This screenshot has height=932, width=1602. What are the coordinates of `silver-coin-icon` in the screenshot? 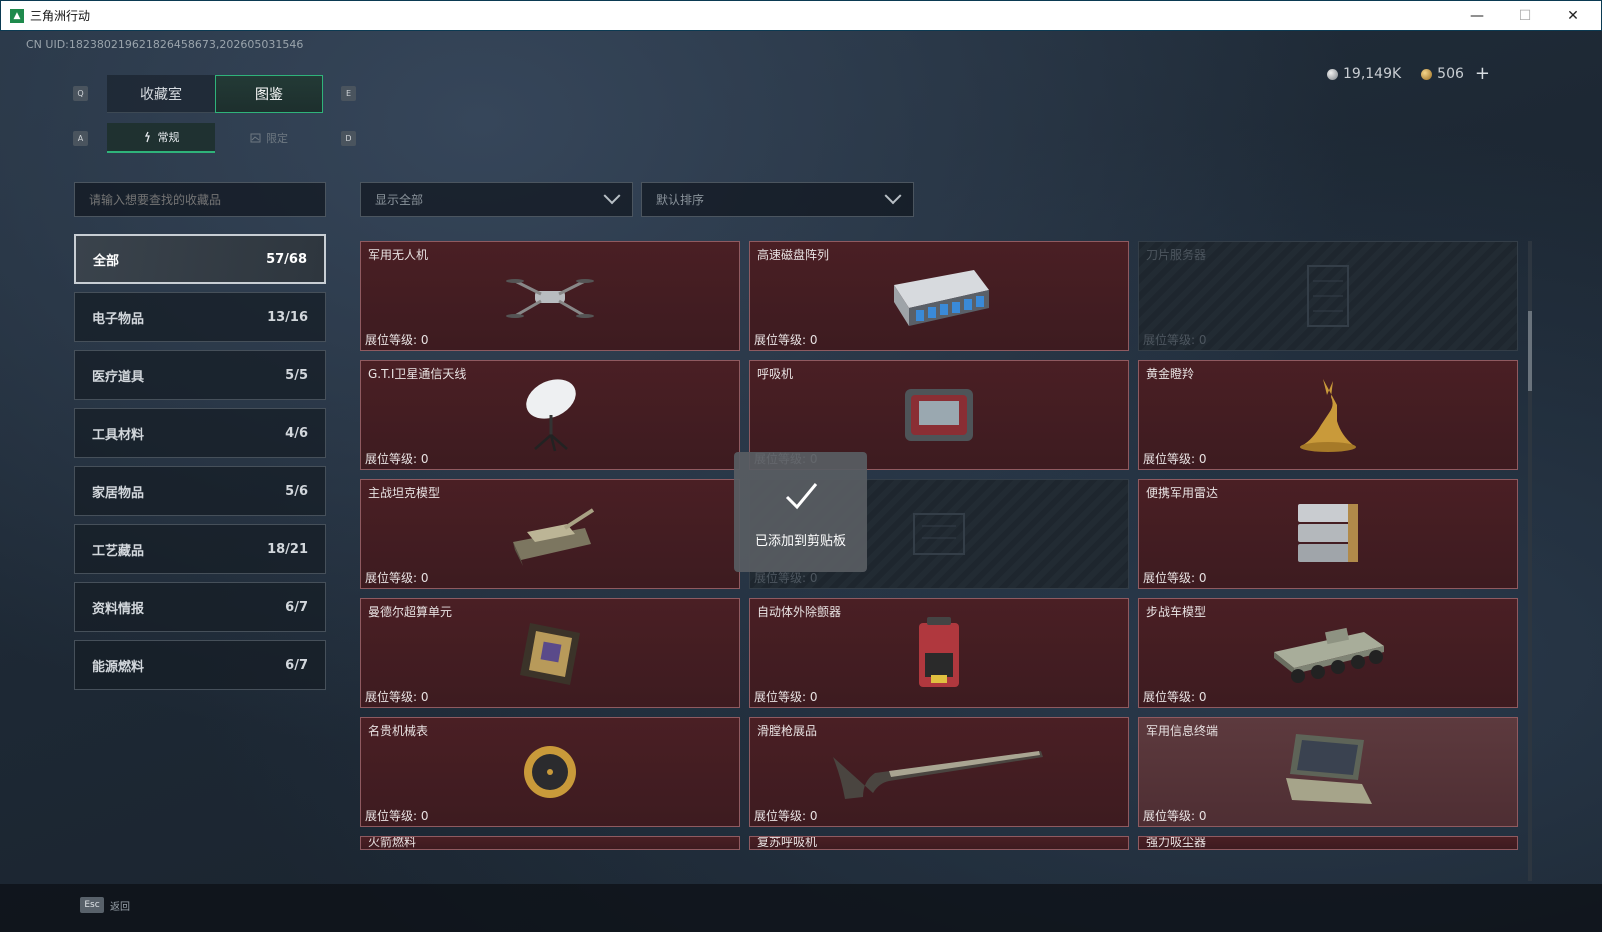 It's located at (1332, 74).